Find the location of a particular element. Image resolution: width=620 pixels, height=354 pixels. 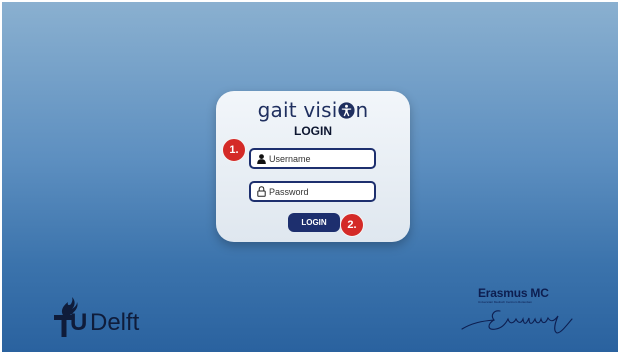

erasmus-mc-name: Erasmus MC is located at coordinates (513, 293).